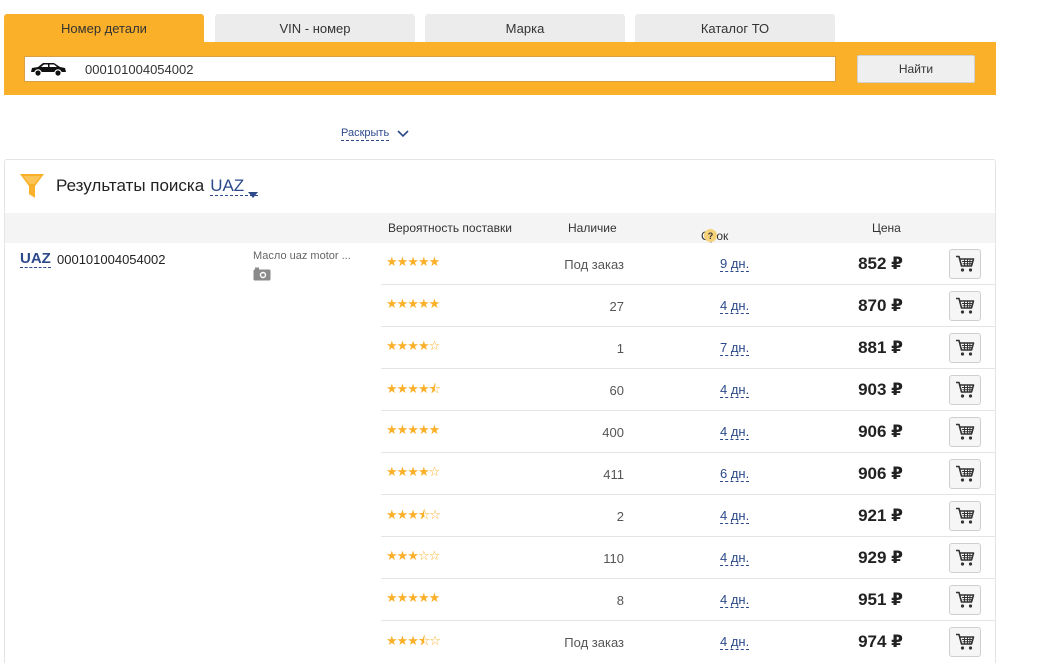  Describe the element at coordinates (620, 600) in the screenshot. I see `offer-stock: 8` at that location.